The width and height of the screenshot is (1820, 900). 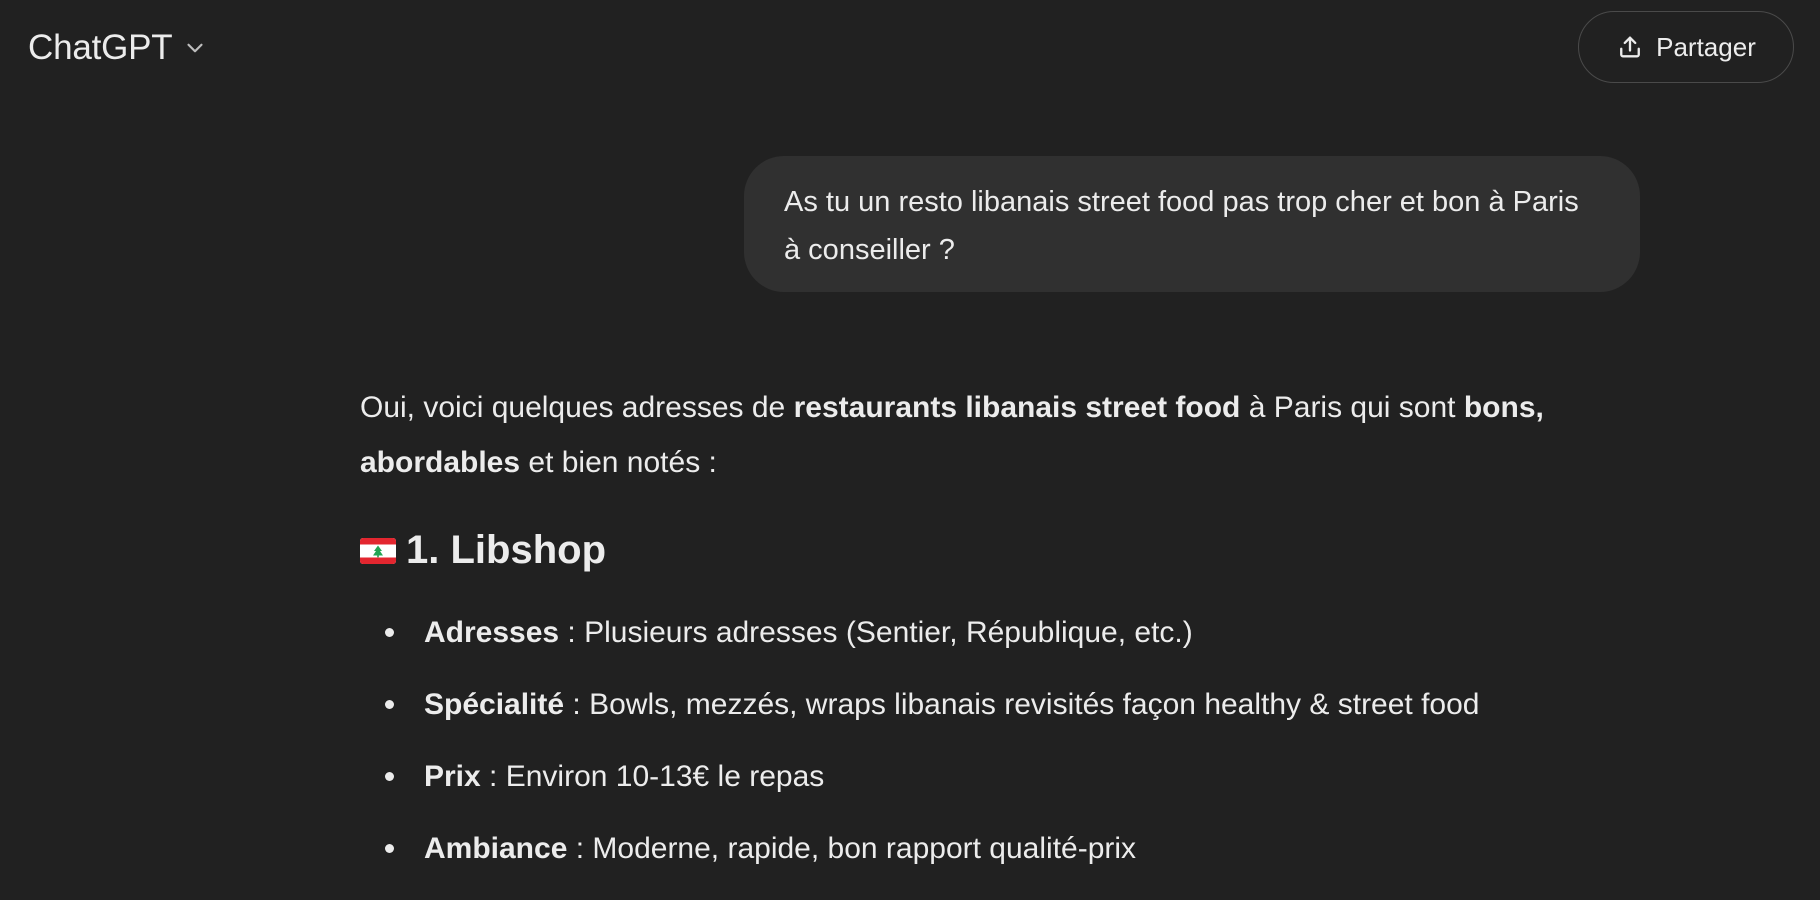 What do you see at coordinates (920, 792) in the screenshot?
I see `list-item: Prix : Environ 10-13€ le repas` at bounding box center [920, 792].